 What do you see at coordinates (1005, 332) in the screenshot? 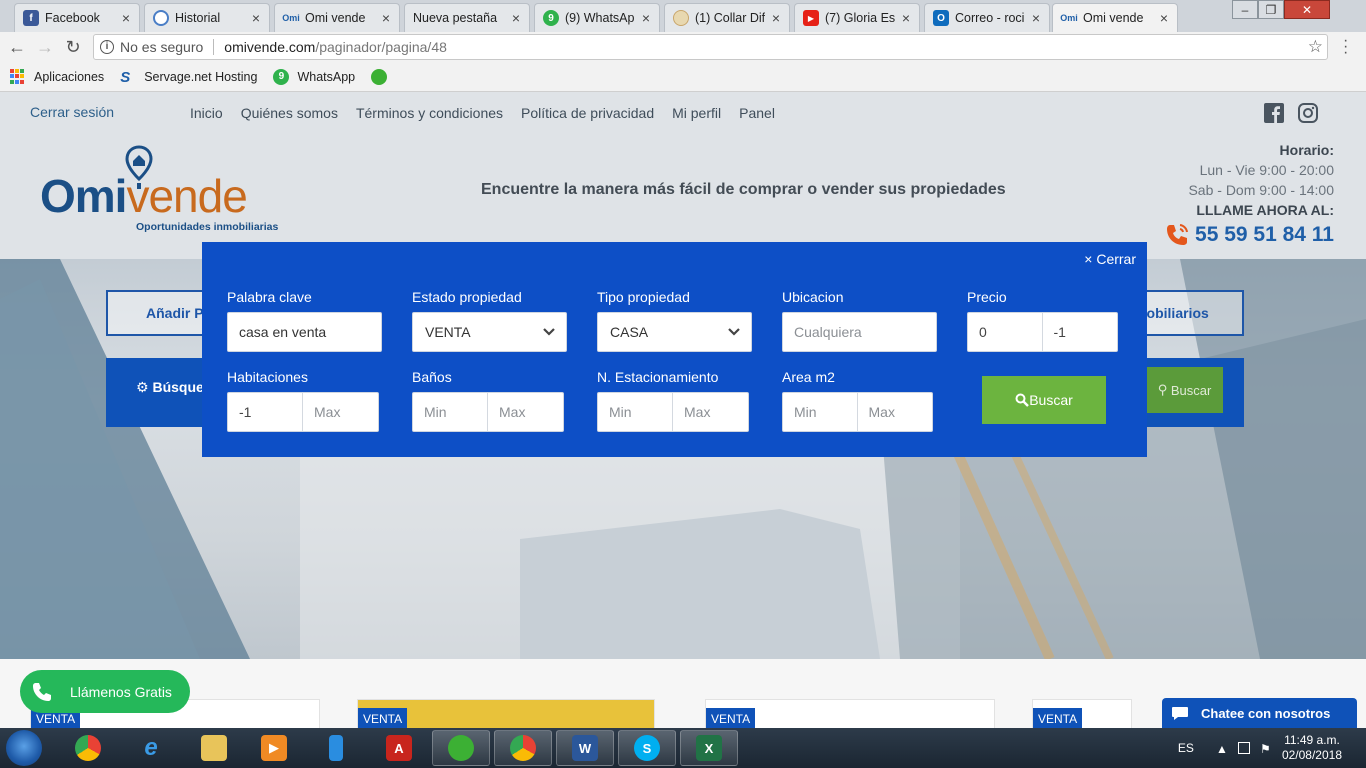
I see `price-min-input: 0` at bounding box center [1005, 332].